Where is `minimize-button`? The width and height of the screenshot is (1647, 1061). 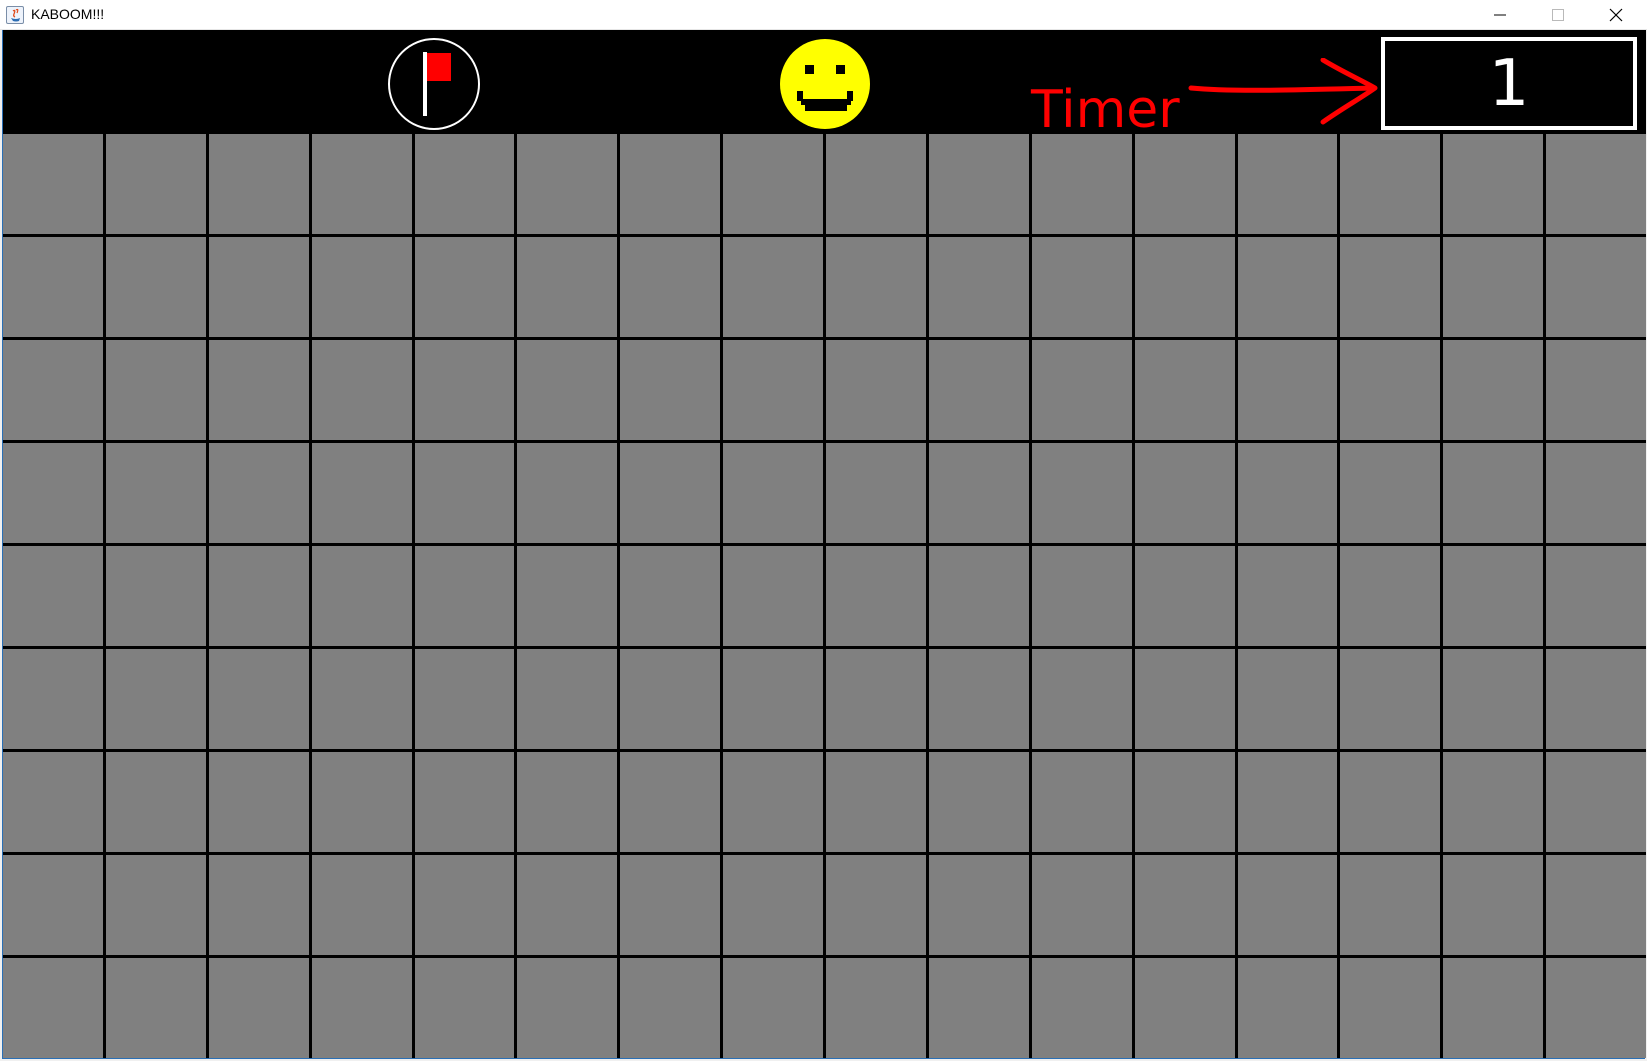 minimize-button is located at coordinates (1500, 15).